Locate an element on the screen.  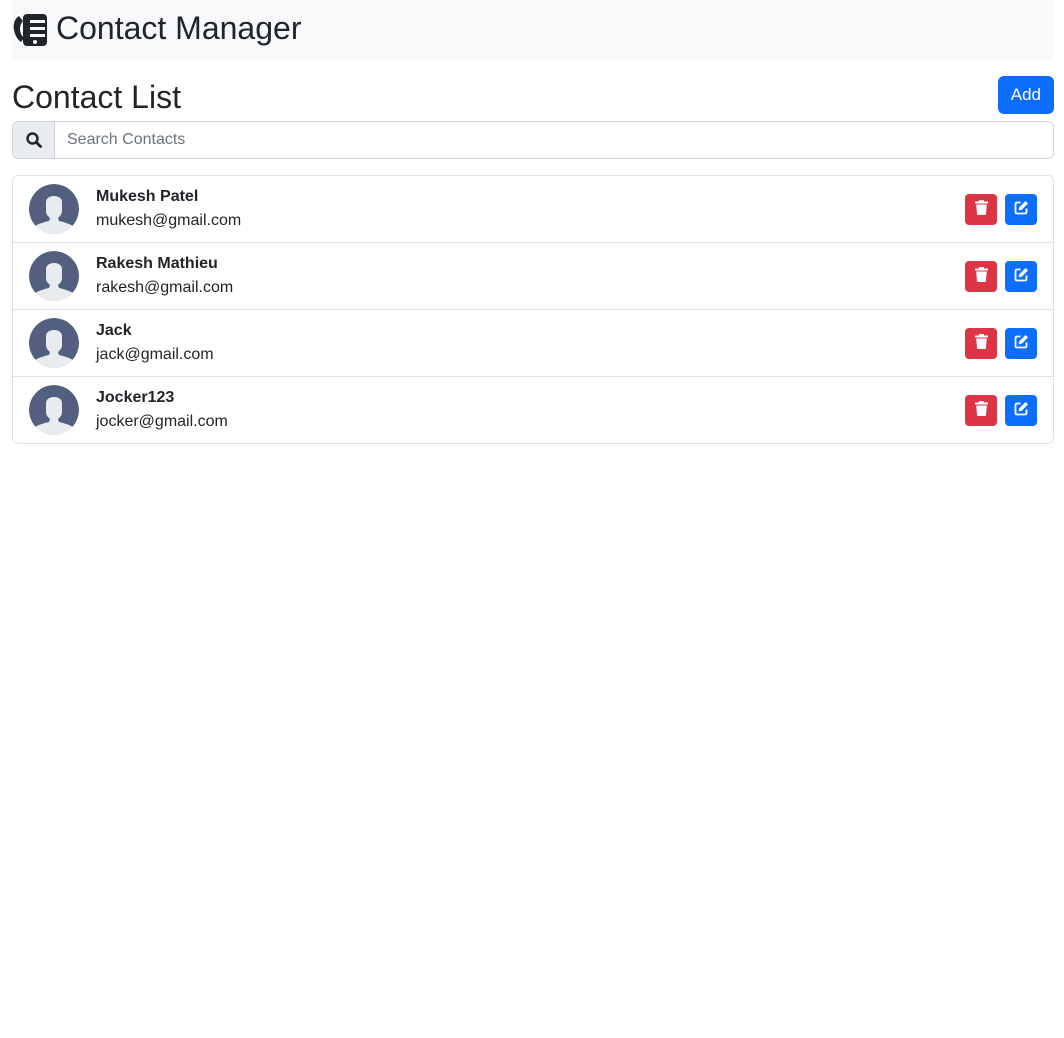
contact-name: Jocker123 is located at coordinates (135, 397).